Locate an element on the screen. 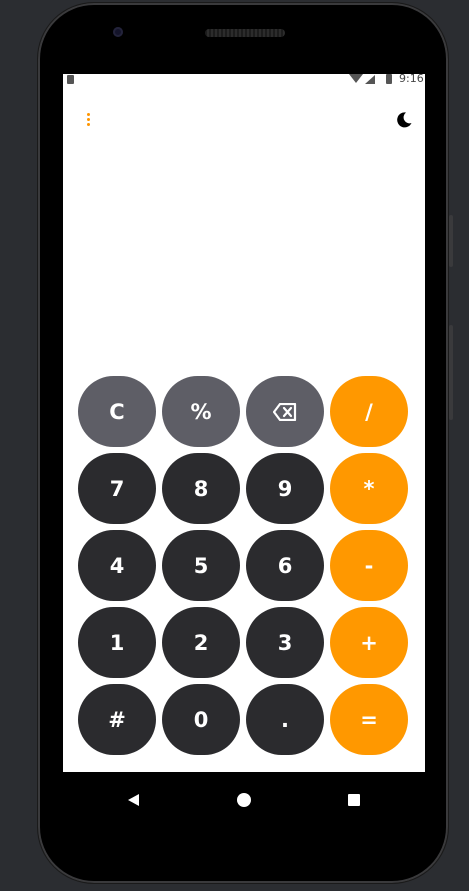 The width and height of the screenshot is (469, 891). backspace-icon is located at coordinates (285, 411).